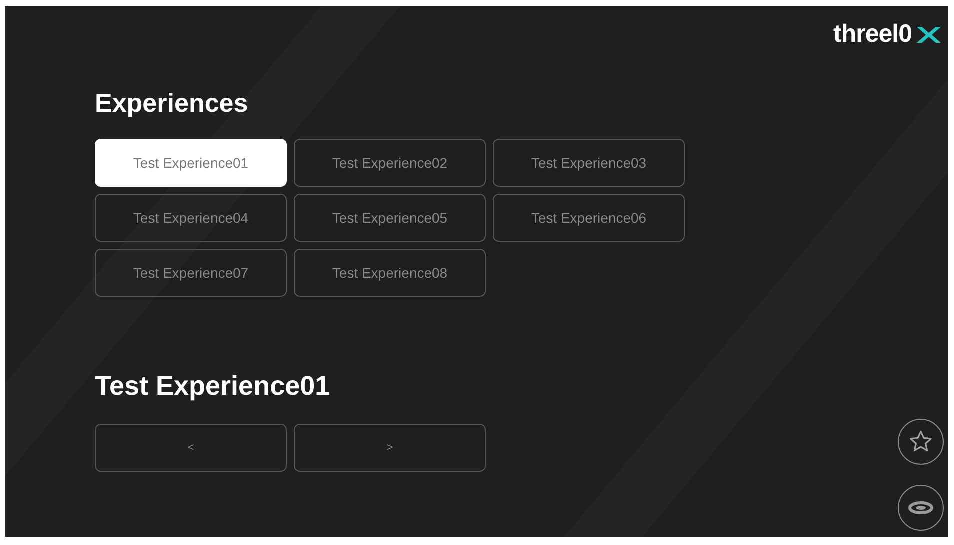  What do you see at coordinates (390, 448) in the screenshot?
I see `nav-button: >` at bounding box center [390, 448].